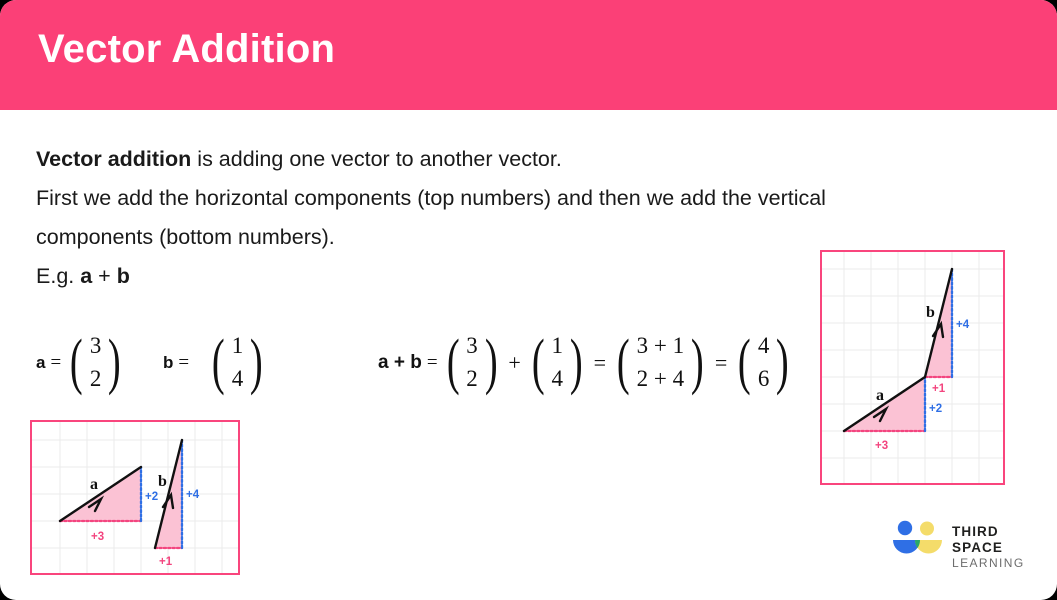 This screenshot has height=600, width=1057. I want to click on sum-term-1: ( 3 2 ), so click(472, 362).